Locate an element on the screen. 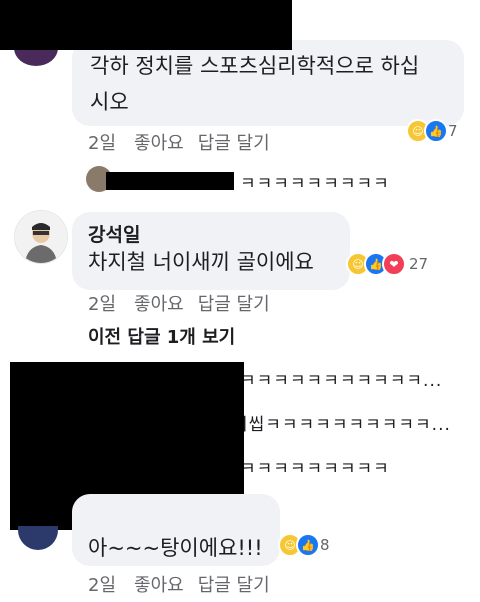  comment-text: 각하 정치를 스포츠심리학적으로 하십 is located at coordinates (255, 66).